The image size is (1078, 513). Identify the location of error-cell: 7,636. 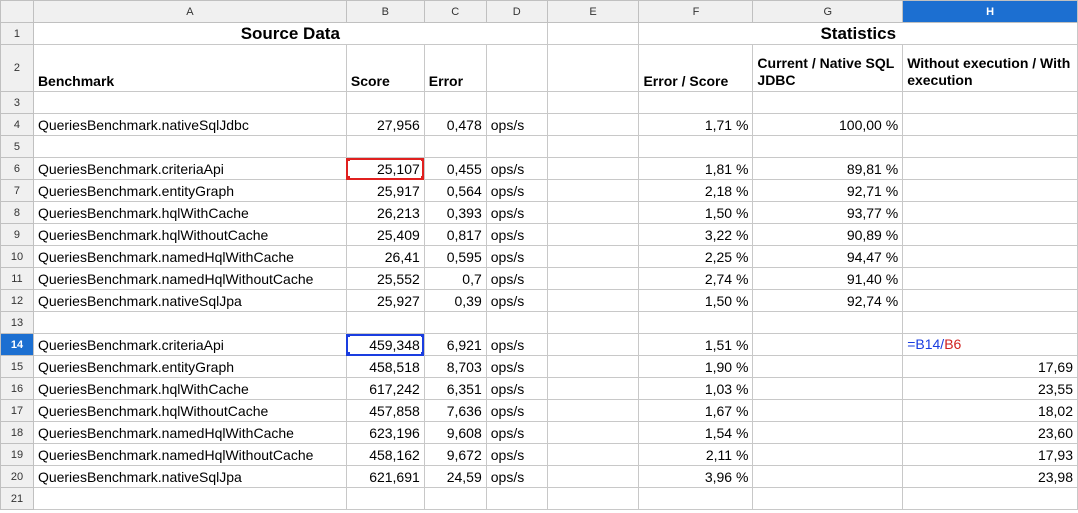
(455, 410).